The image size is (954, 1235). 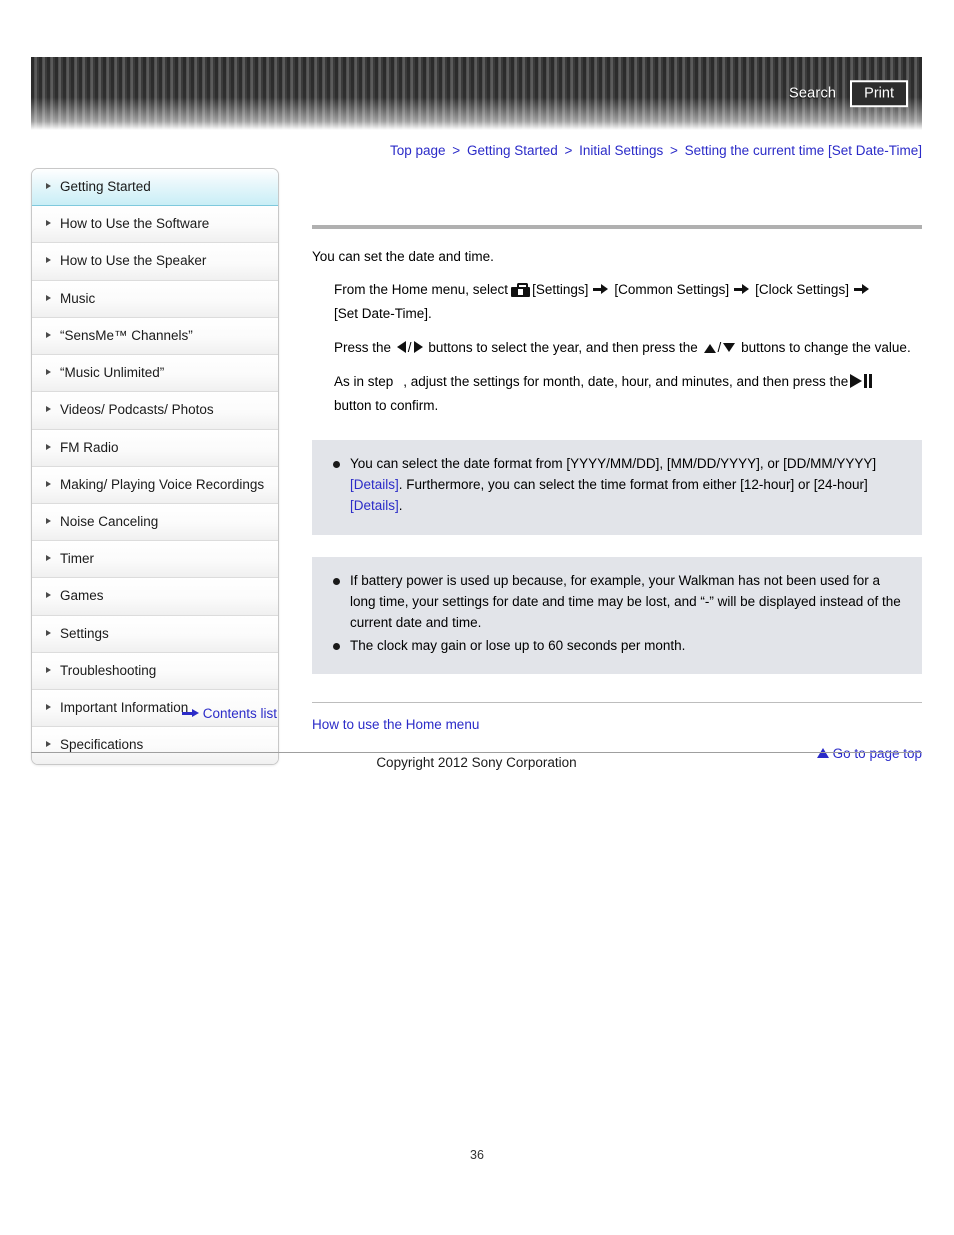 What do you see at coordinates (155, 411) in the screenshot?
I see `sidebar-item-videos-podcasts-photos: Videos/ Podcasts/ Photos` at bounding box center [155, 411].